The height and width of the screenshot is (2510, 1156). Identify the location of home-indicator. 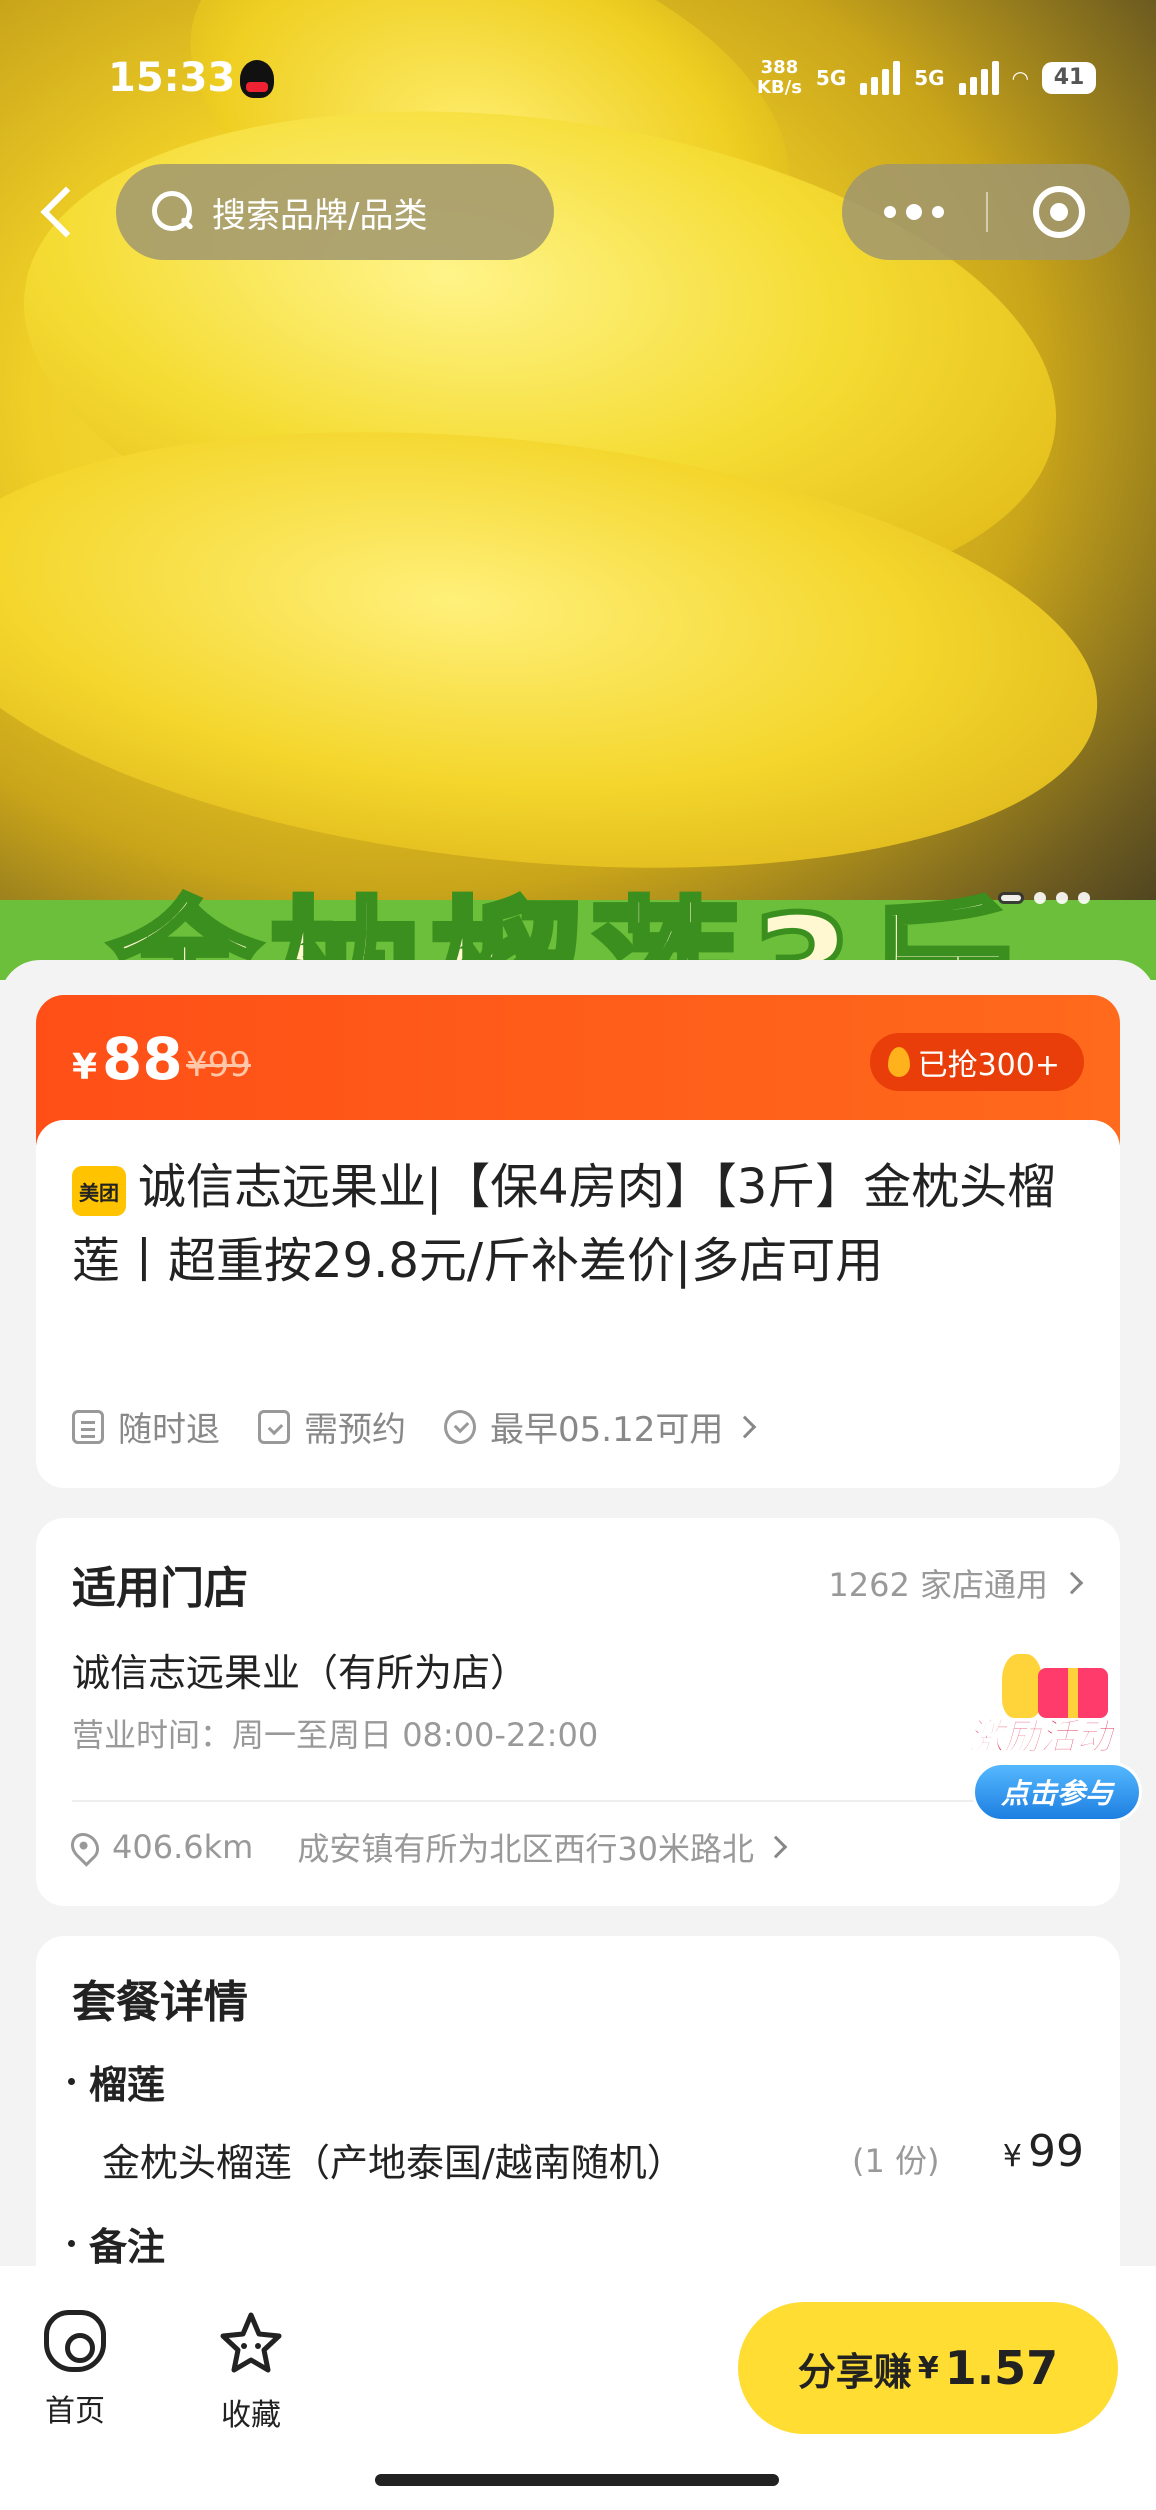
(577, 2480).